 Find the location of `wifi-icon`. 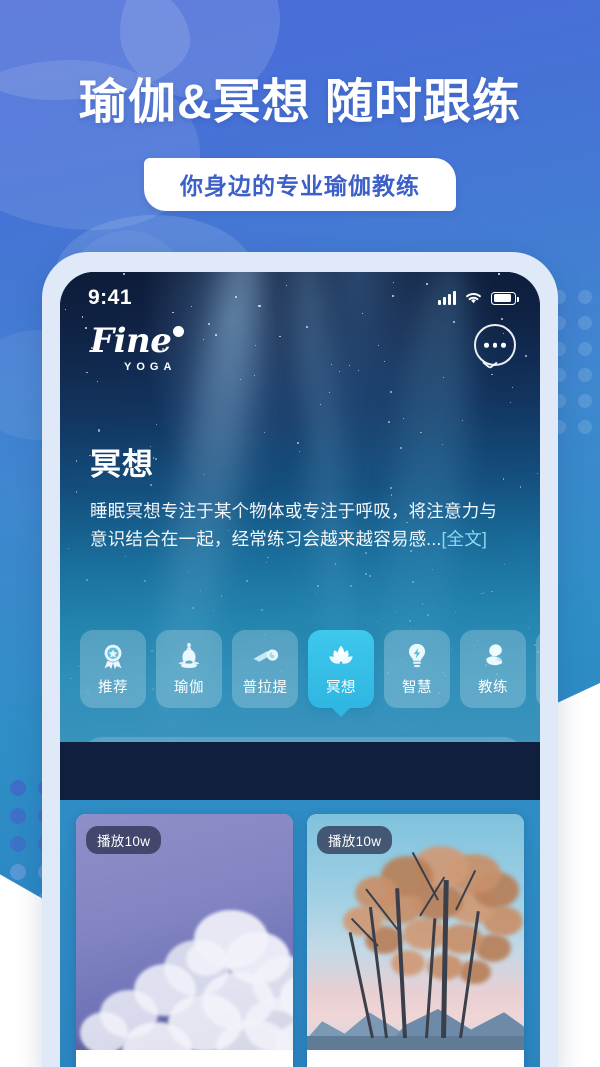

wifi-icon is located at coordinates (473, 298).